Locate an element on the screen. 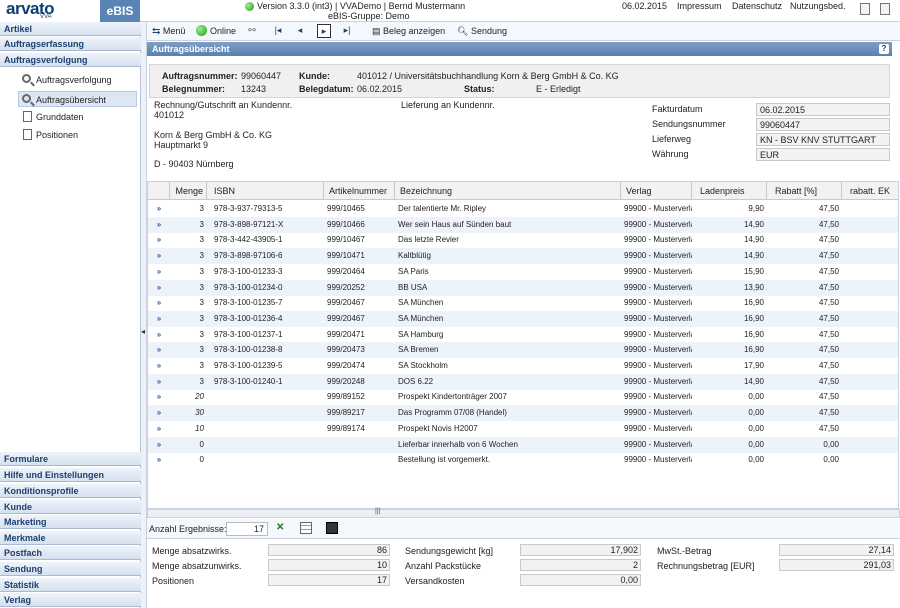 The width and height of the screenshot is (900, 608). nav-section-auftragsverfolgung: Auftragsverfolgung is located at coordinates (70, 60).